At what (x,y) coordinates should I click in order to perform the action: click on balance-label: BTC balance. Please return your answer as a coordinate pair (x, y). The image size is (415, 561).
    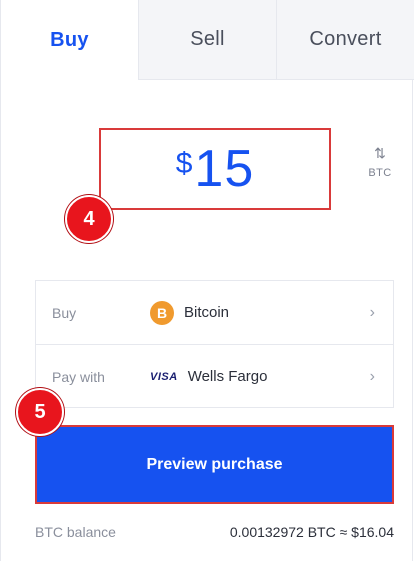
    Looking at the image, I should click on (75, 532).